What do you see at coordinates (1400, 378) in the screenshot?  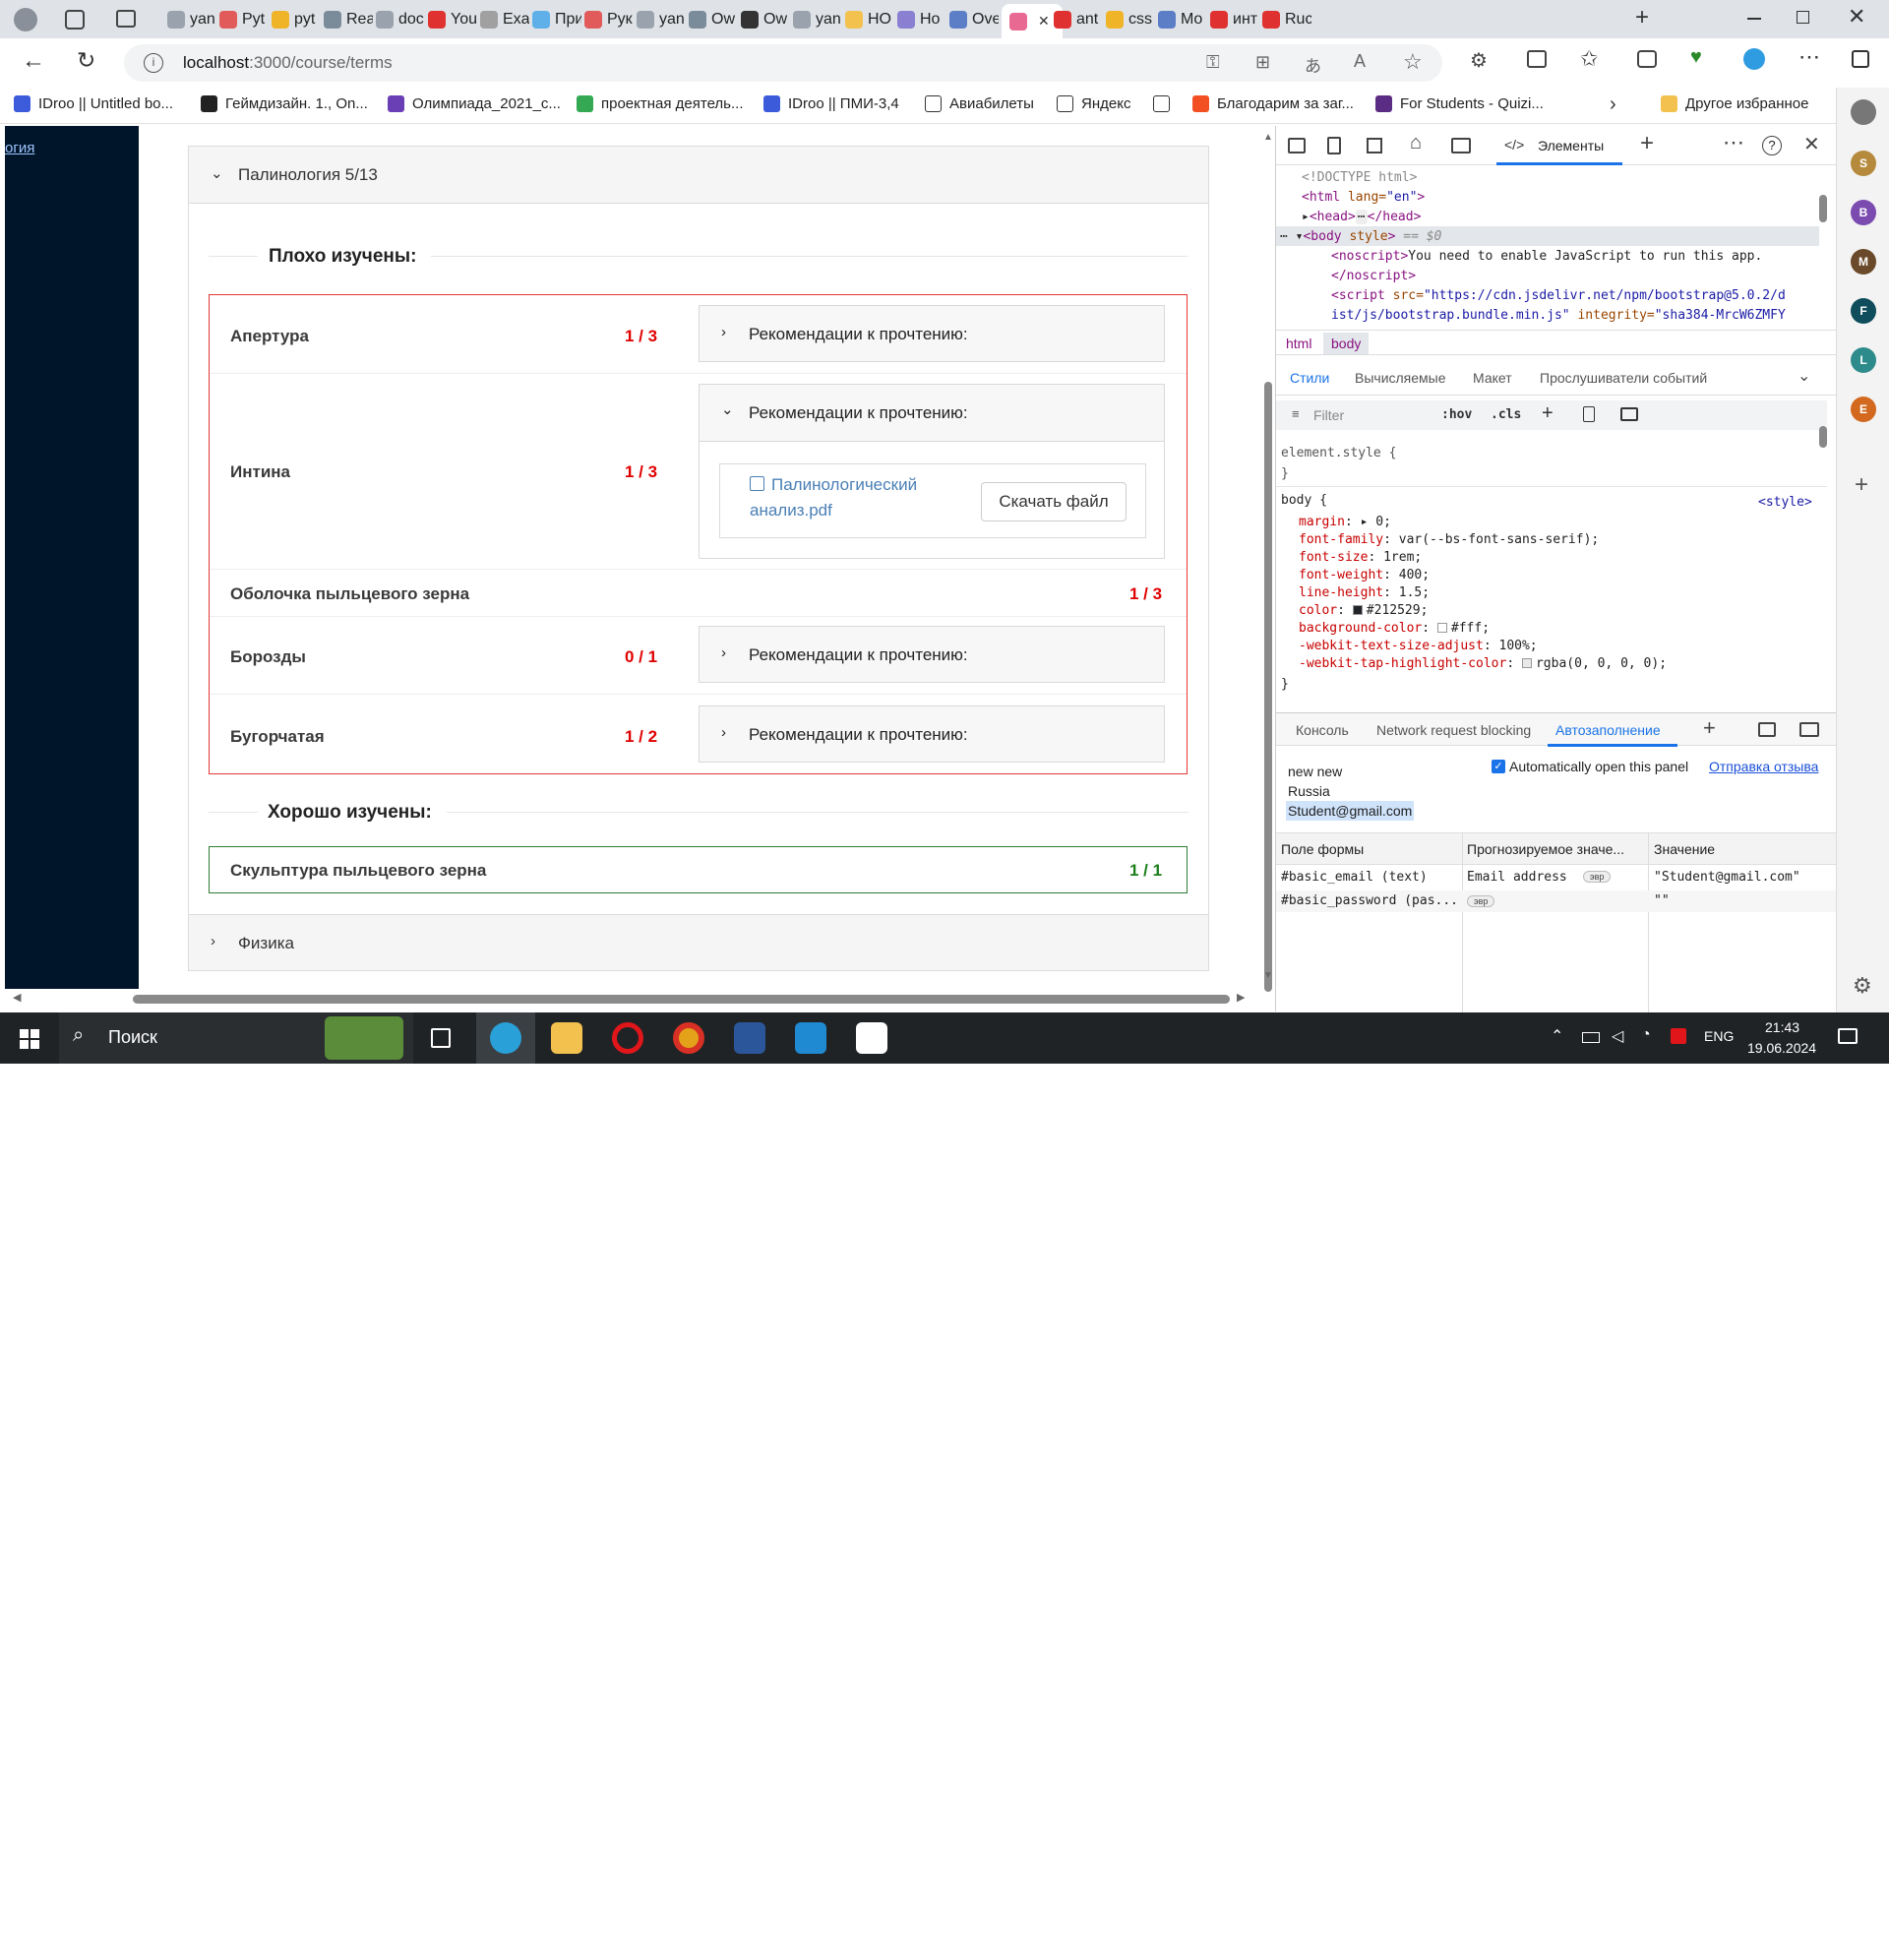 I see `tab-computed: Вычисляемые` at bounding box center [1400, 378].